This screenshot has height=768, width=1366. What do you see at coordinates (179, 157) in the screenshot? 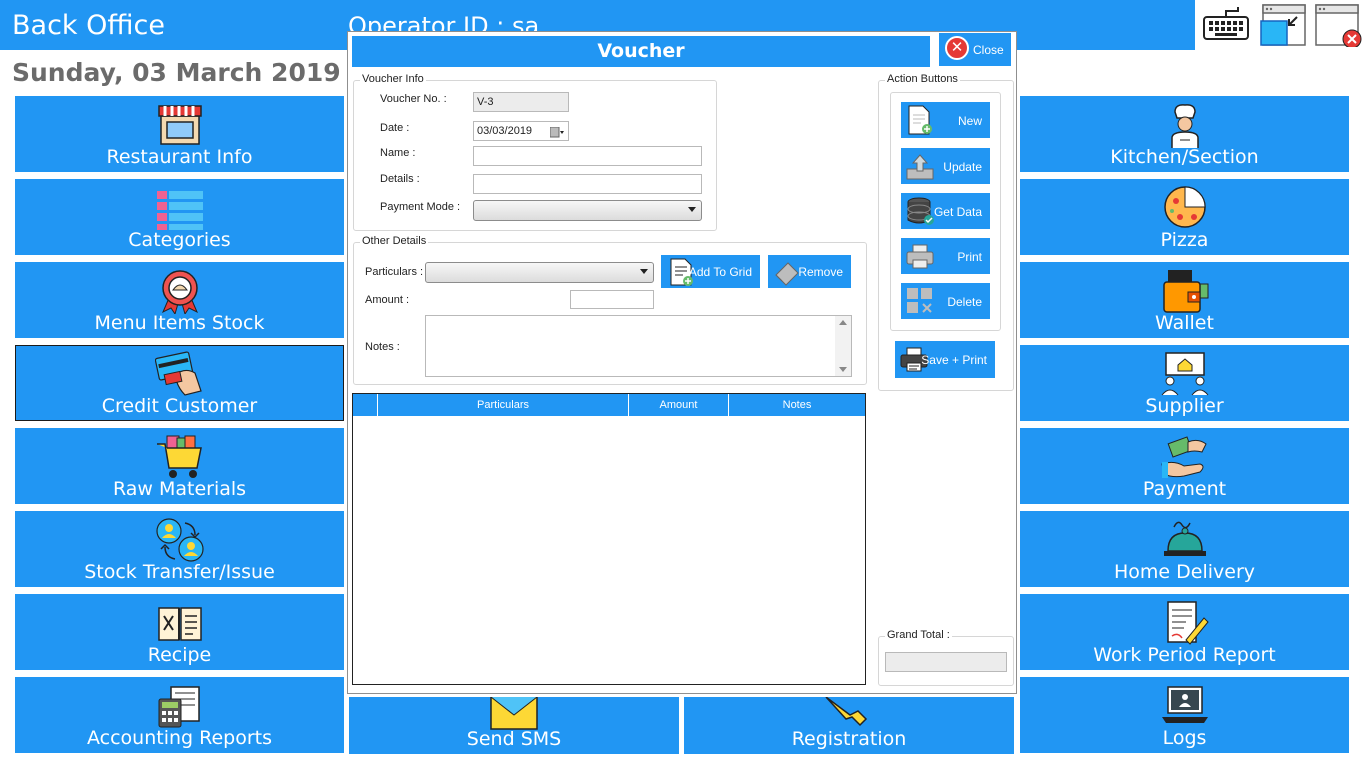
I see `menu-label: Restaurant Info` at bounding box center [179, 157].